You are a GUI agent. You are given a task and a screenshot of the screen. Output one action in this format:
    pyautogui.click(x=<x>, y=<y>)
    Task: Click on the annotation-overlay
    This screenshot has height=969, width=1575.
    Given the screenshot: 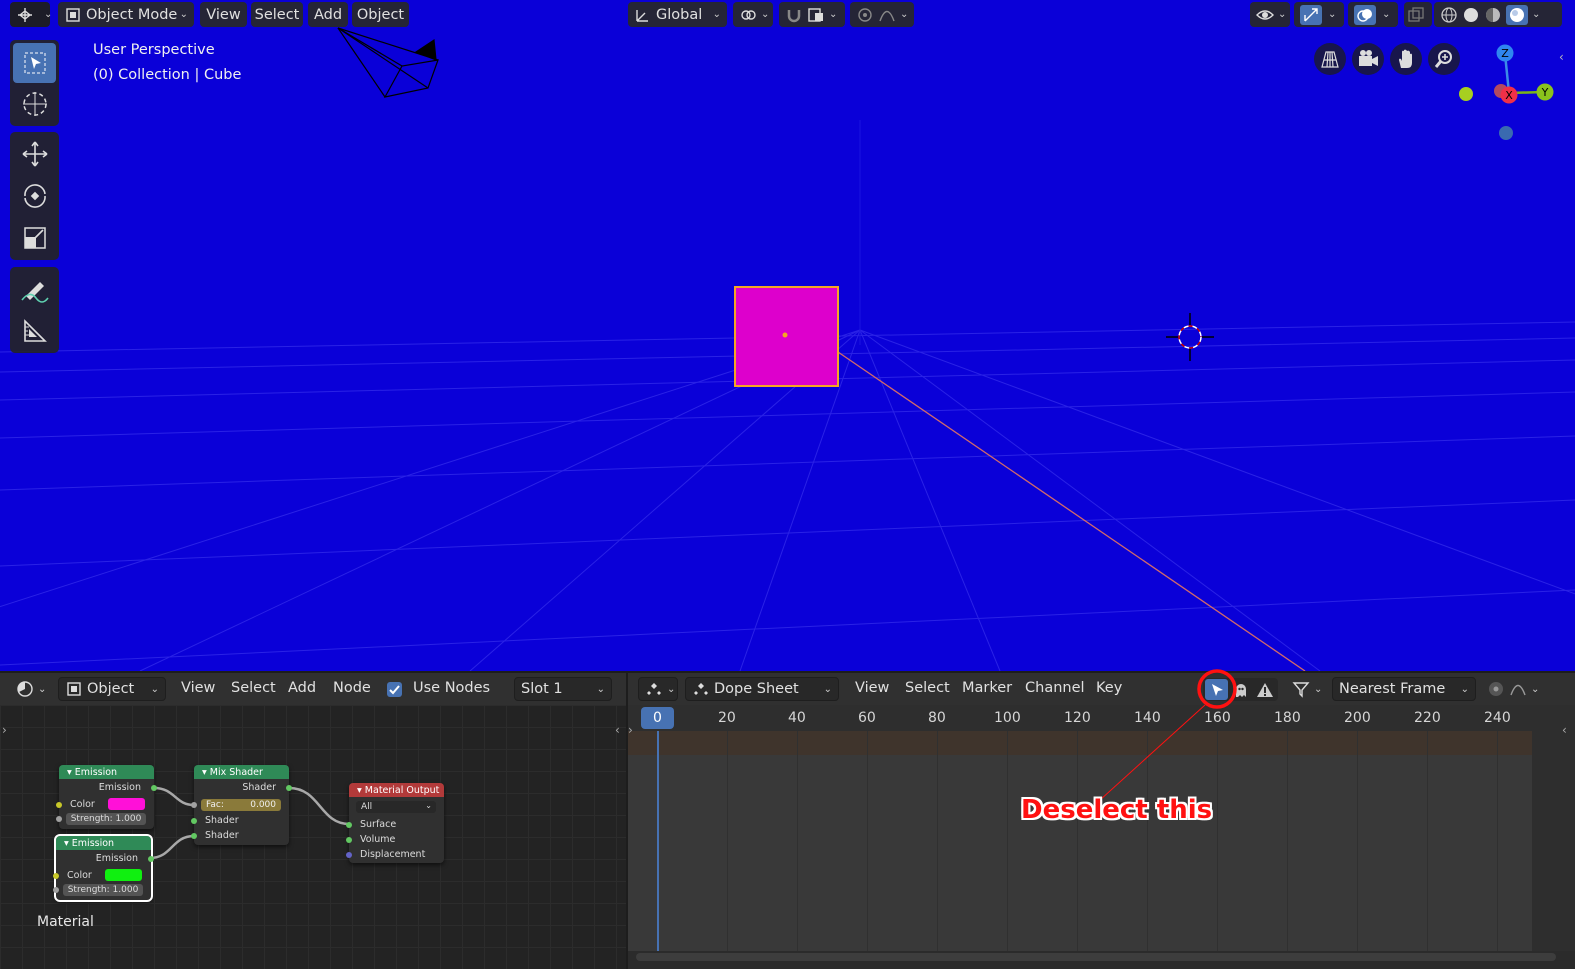 What is the action you would take?
    pyautogui.click(x=1168, y=735)
    